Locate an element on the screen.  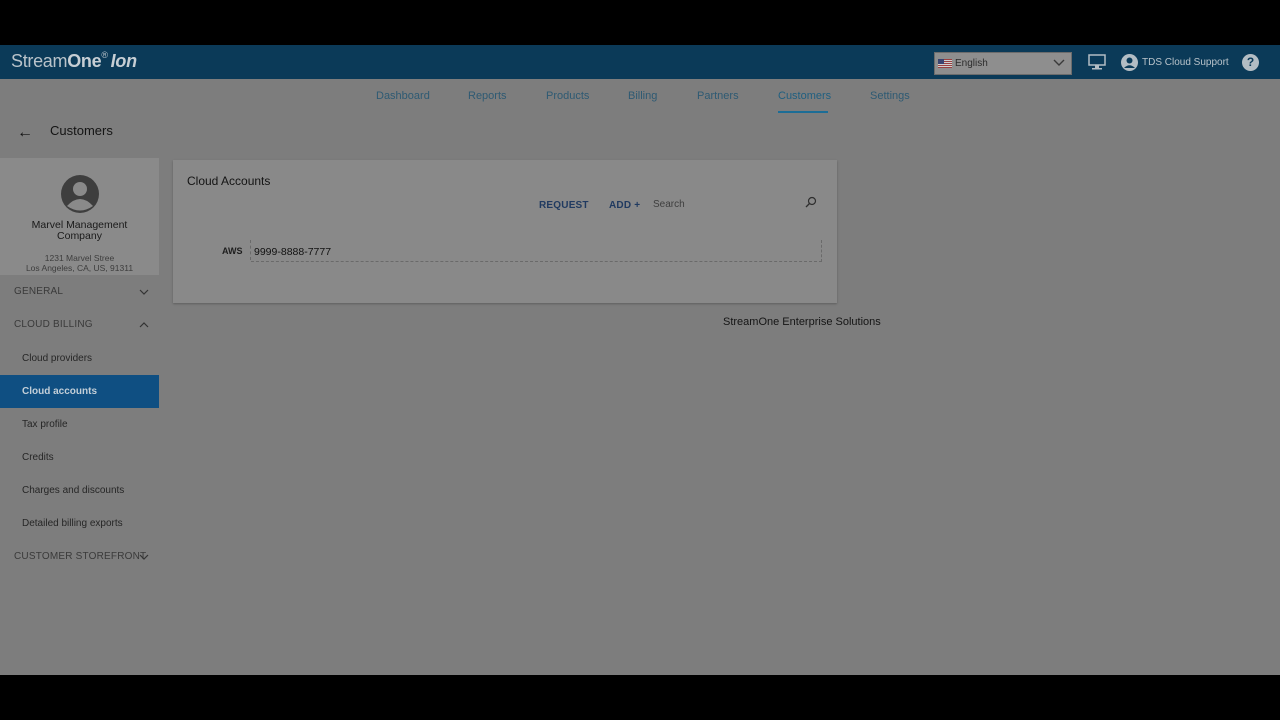
user-name: TDS Cloud Support is located at coordinates (1185, 62).